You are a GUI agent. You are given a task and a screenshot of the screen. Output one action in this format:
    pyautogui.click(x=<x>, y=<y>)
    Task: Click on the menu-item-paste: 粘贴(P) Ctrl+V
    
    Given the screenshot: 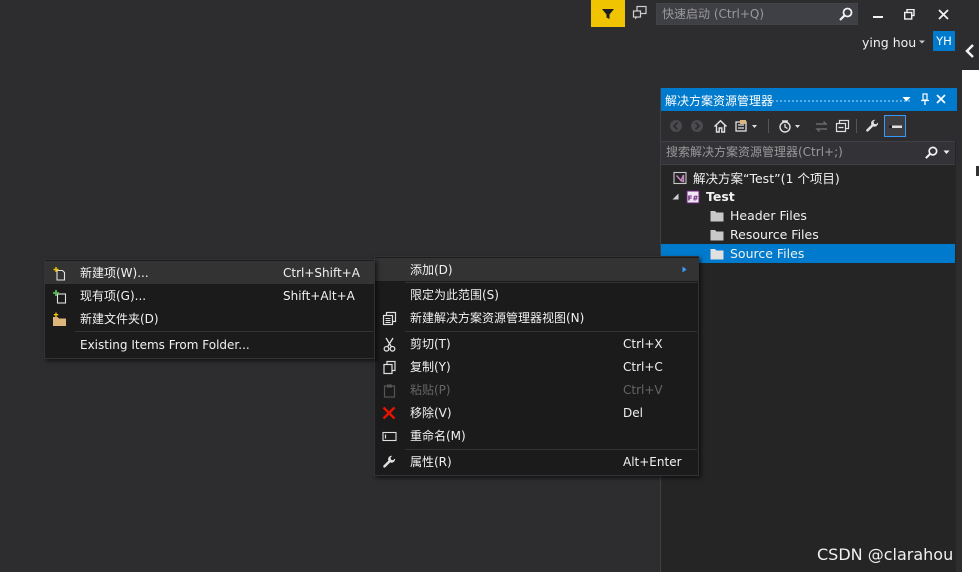 What is the action you would take?
    pyautogui.click(x=536, y=389)
    